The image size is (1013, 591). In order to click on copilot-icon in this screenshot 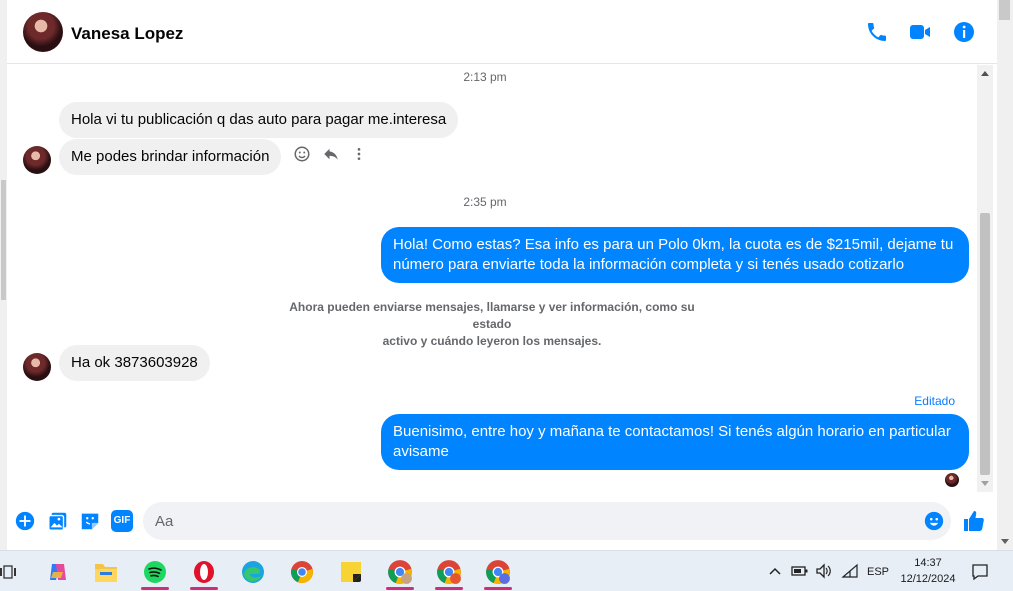, I will do `click(58, 572)`.